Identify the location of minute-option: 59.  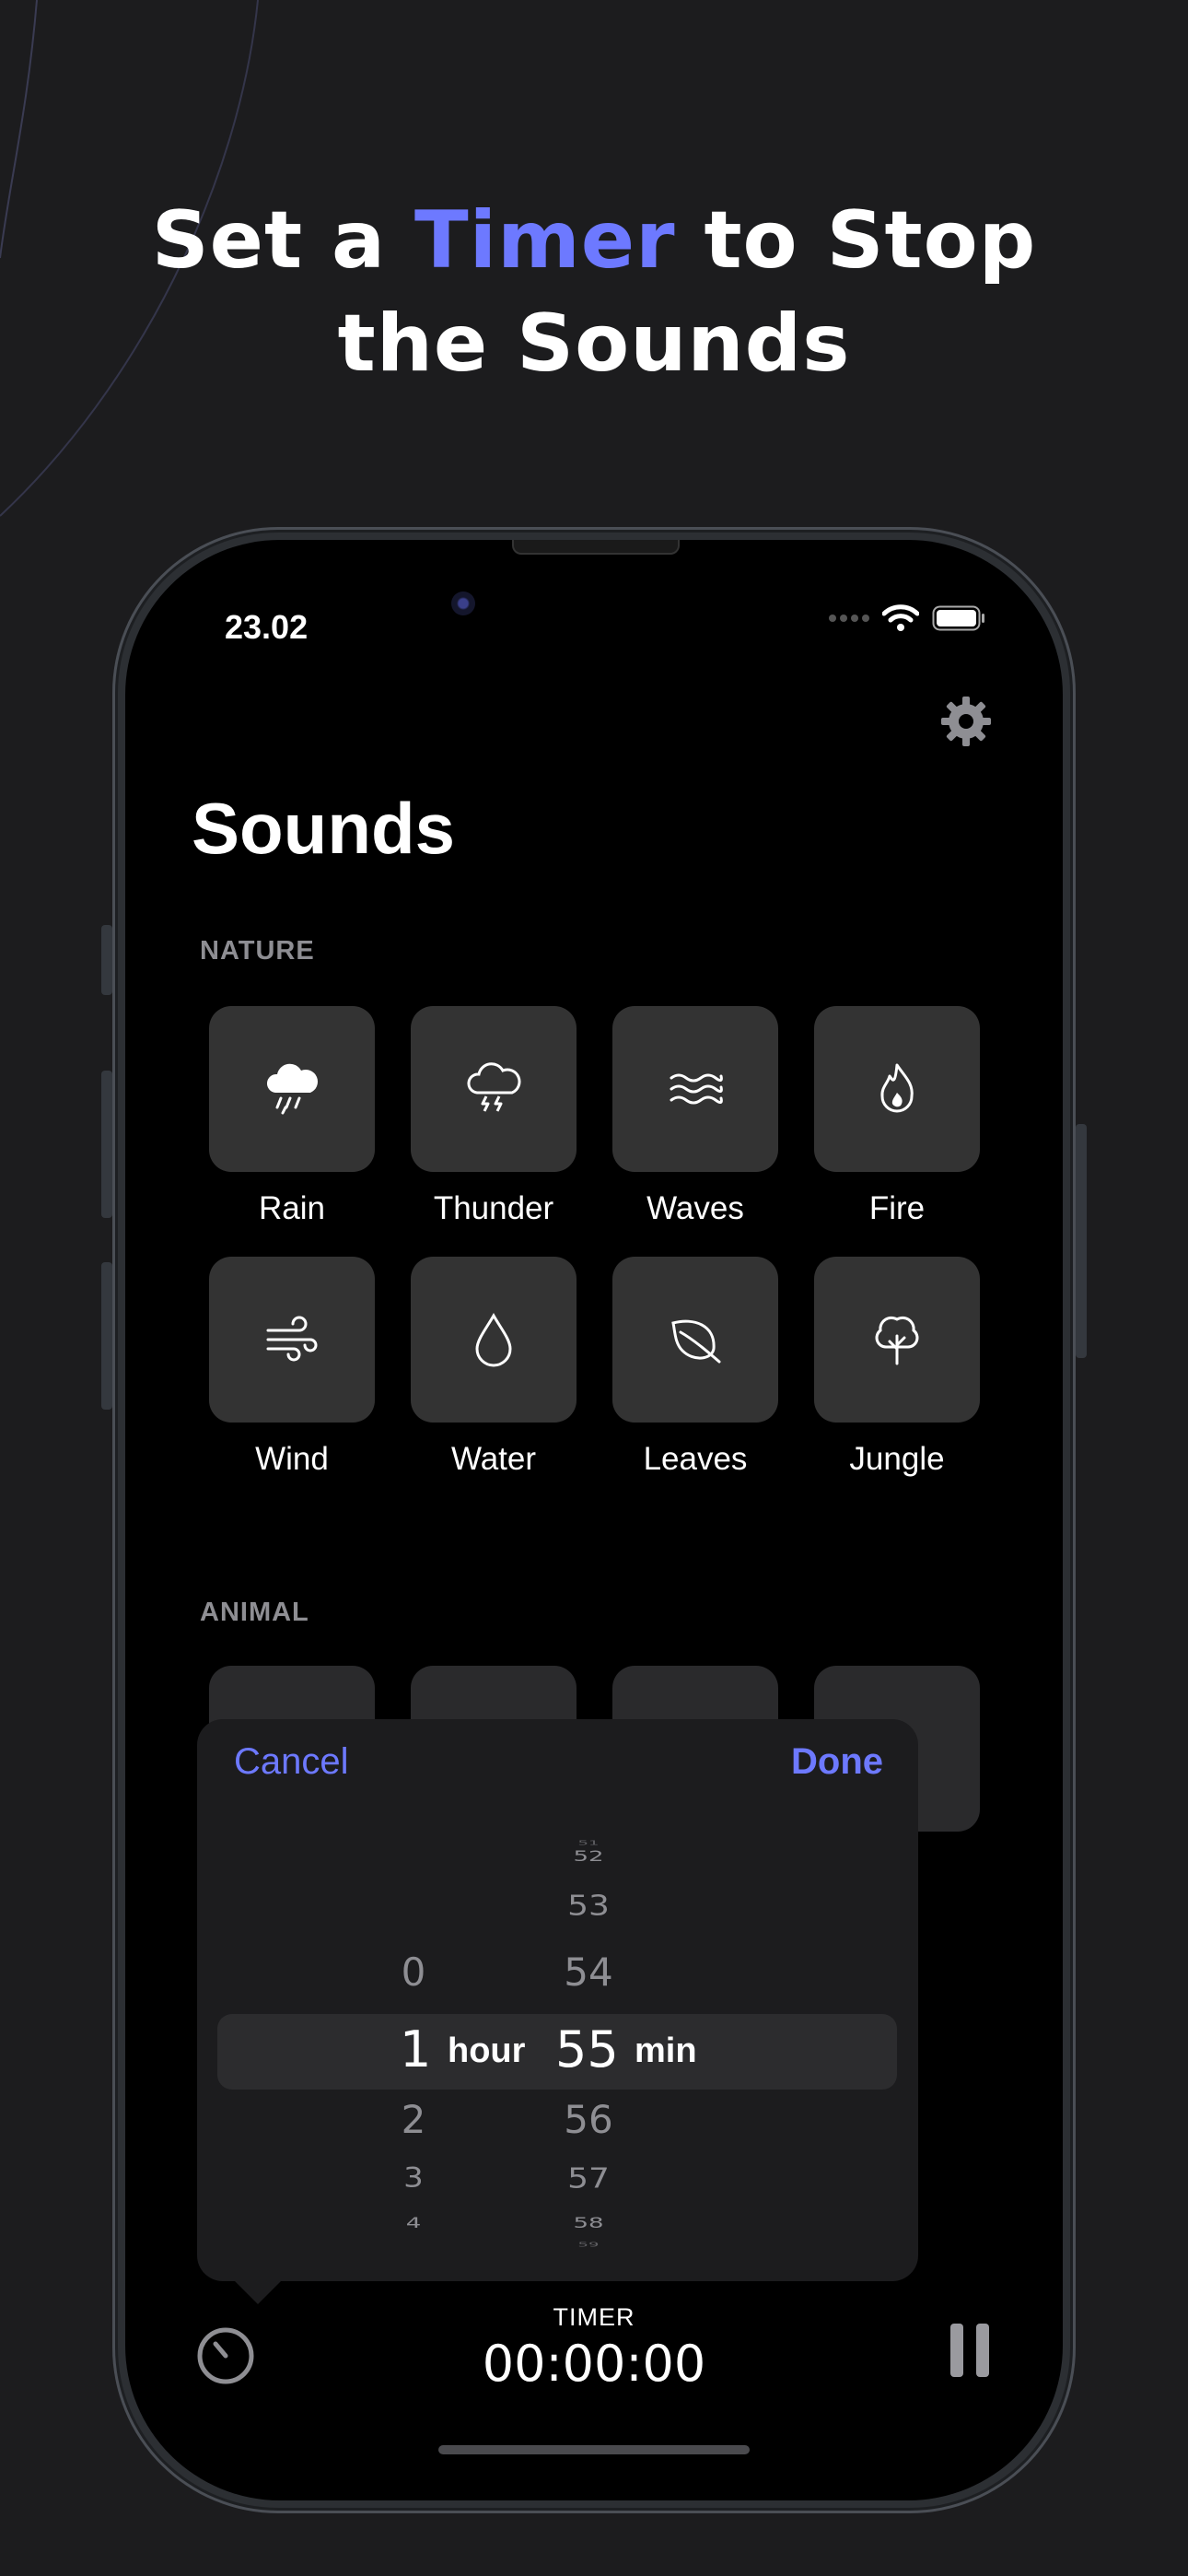
(588, 2244).